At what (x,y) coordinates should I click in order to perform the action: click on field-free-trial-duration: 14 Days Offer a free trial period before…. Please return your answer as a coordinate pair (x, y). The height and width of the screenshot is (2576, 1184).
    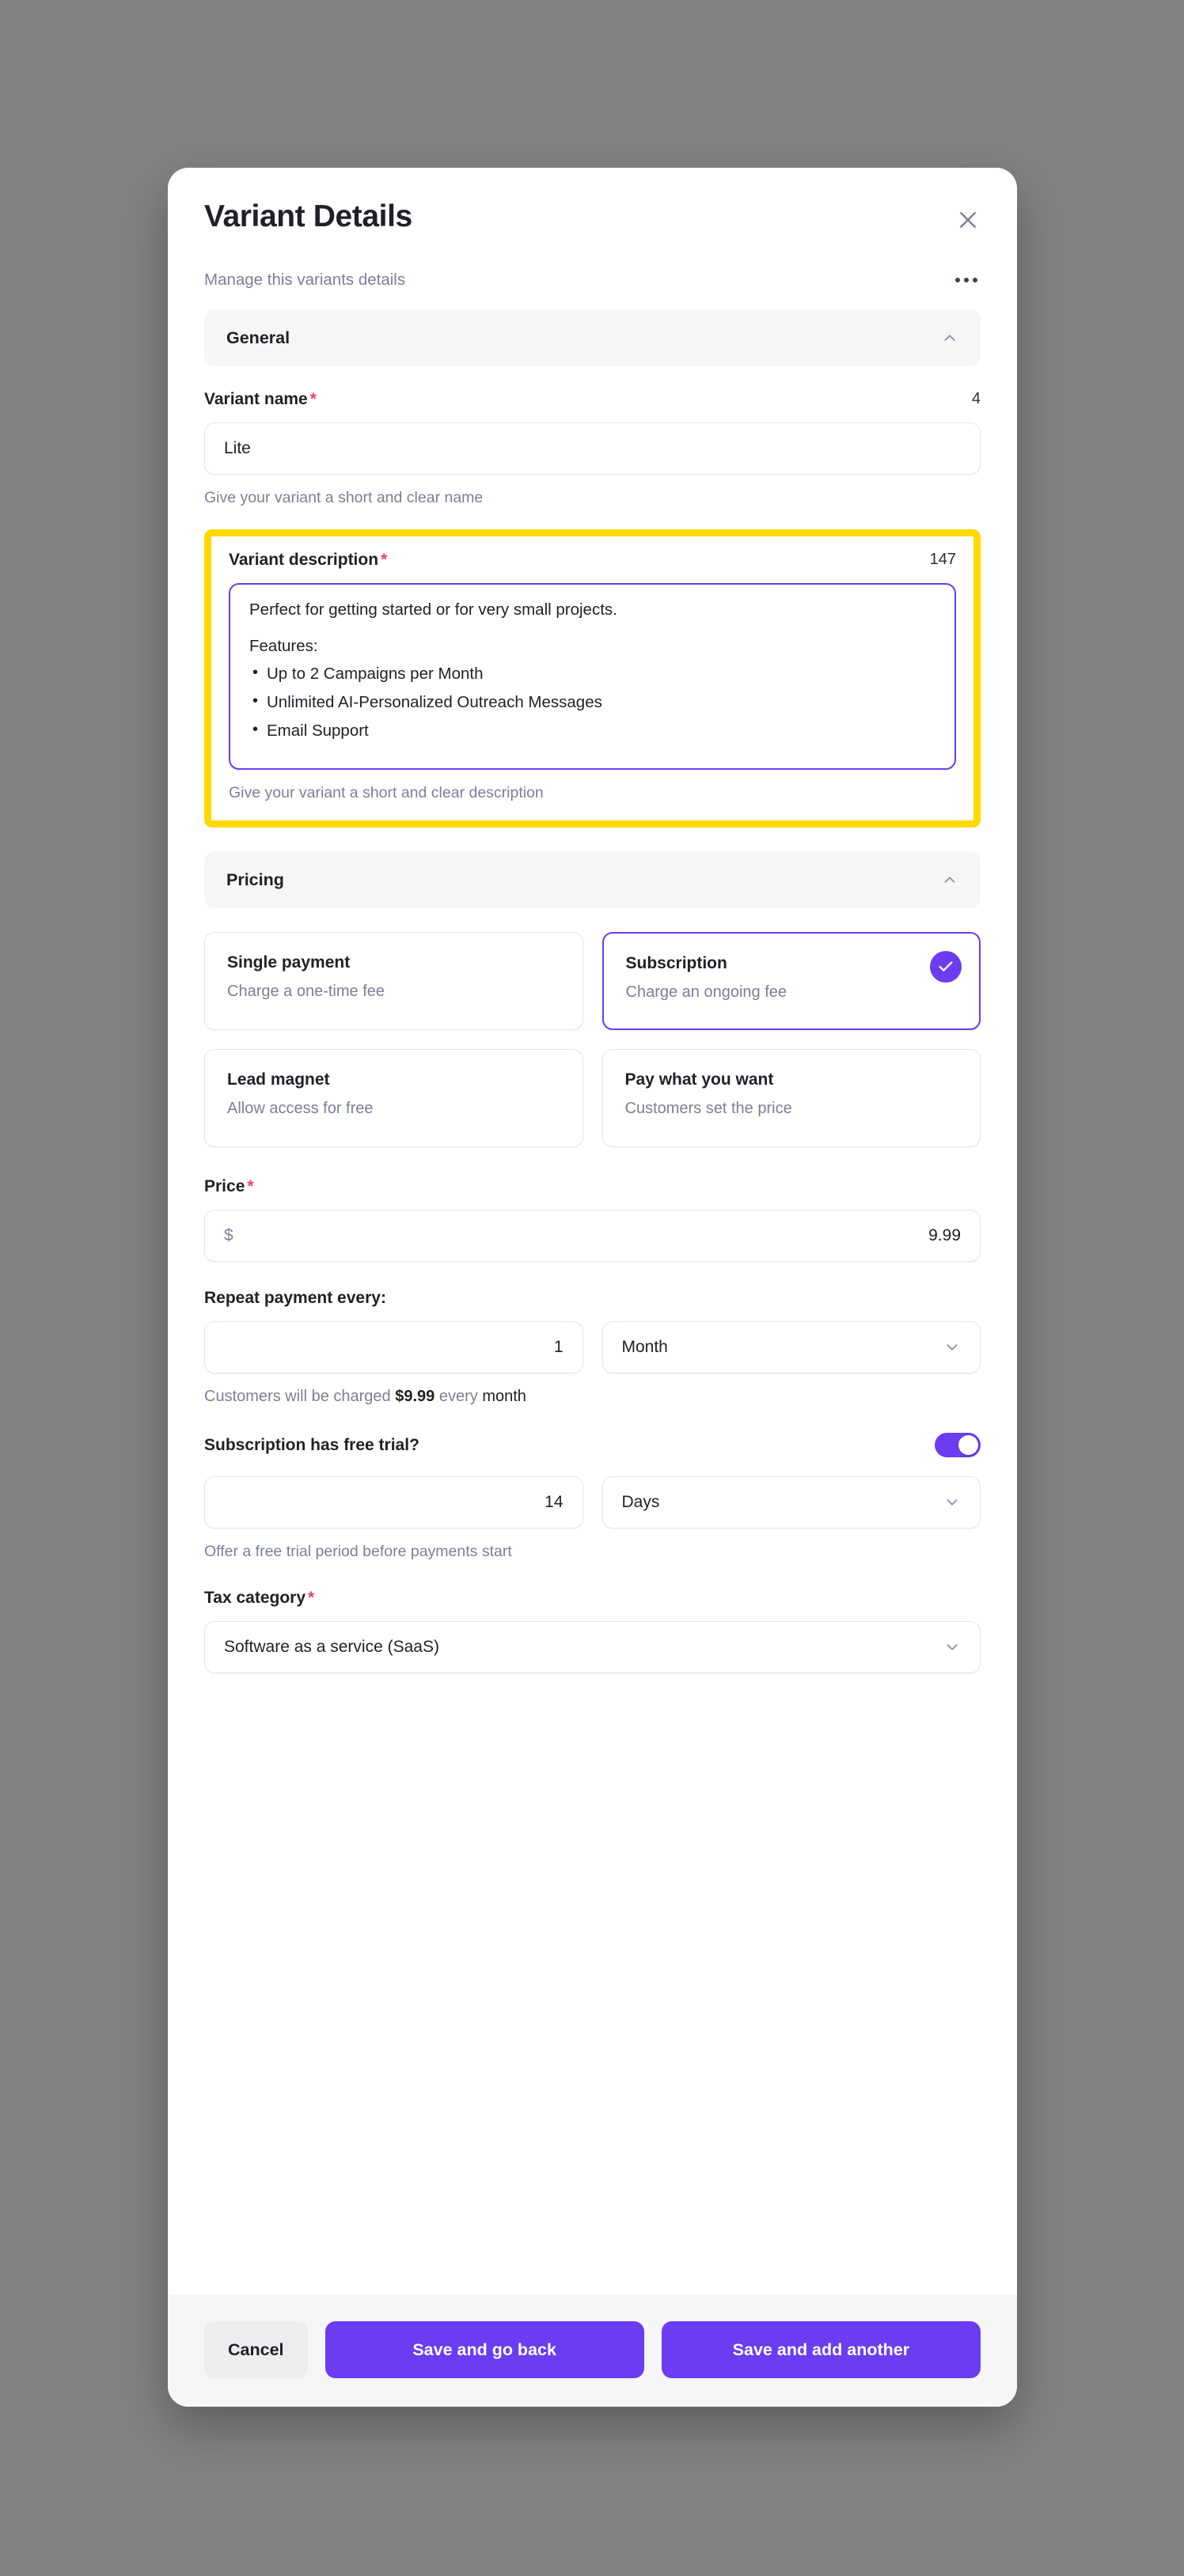
    Looking at the image, I should click on (592, 1519).